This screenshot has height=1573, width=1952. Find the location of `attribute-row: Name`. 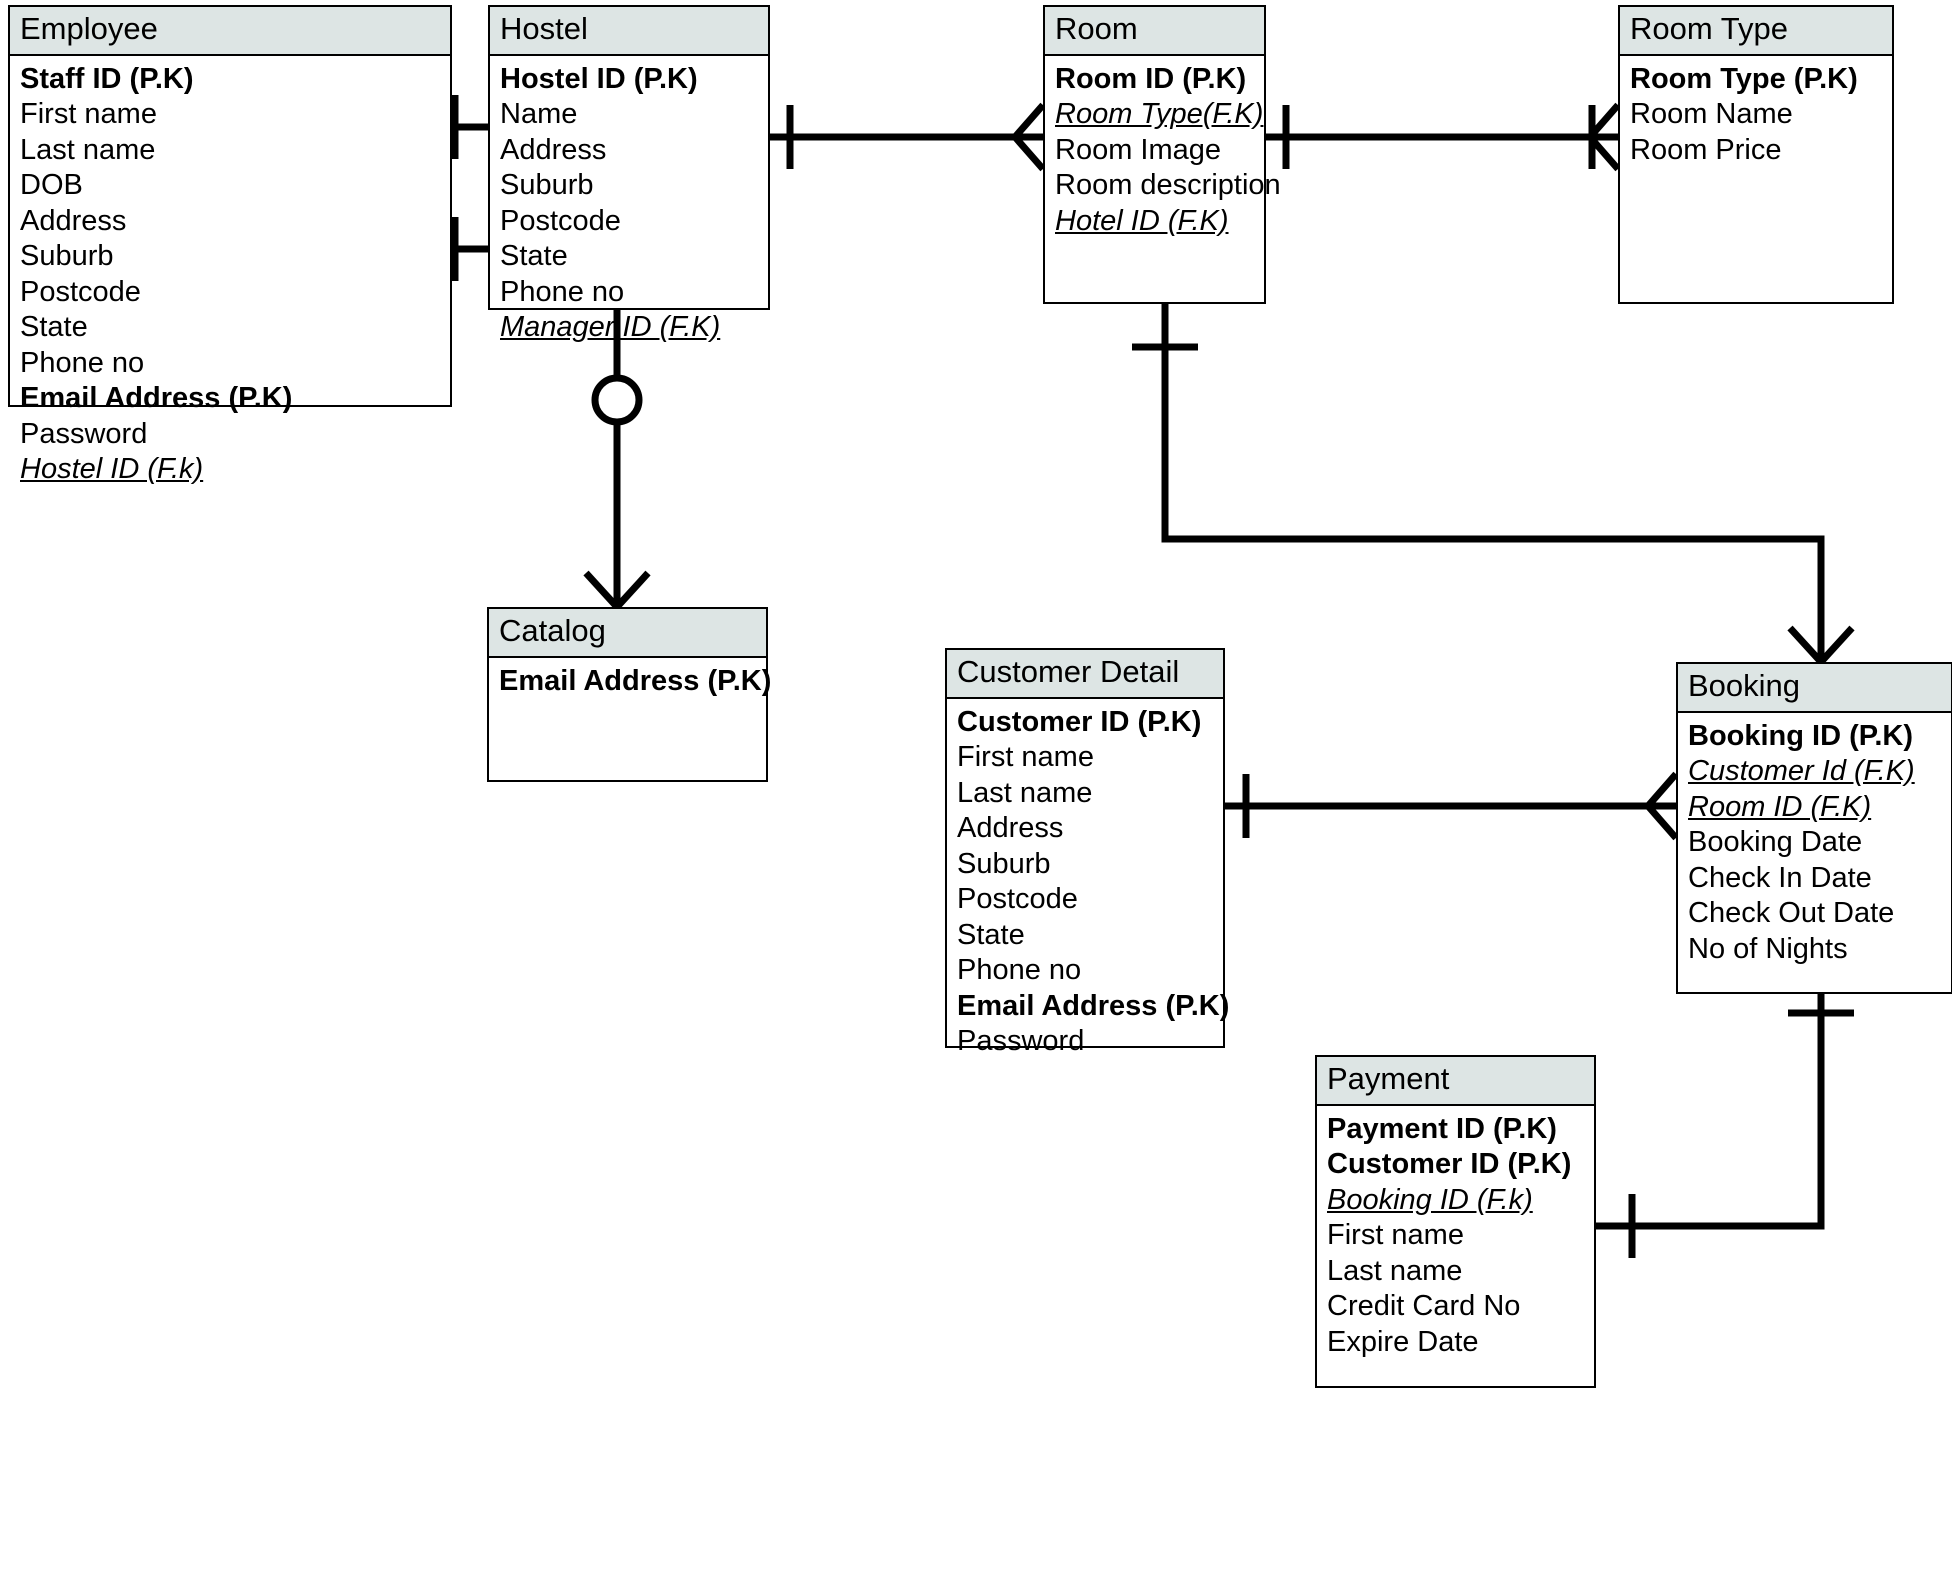

attribute-row: Name is located at coordinates (539, 114).